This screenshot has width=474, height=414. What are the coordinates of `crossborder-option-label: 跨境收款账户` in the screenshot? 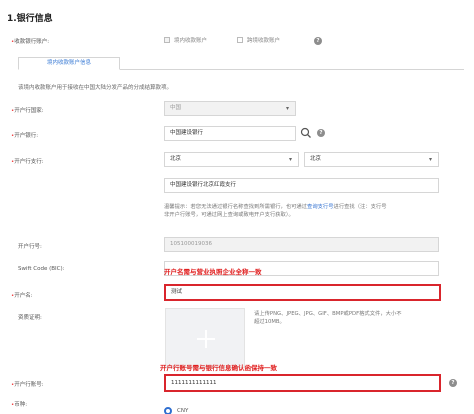 It's located at (264, 41).